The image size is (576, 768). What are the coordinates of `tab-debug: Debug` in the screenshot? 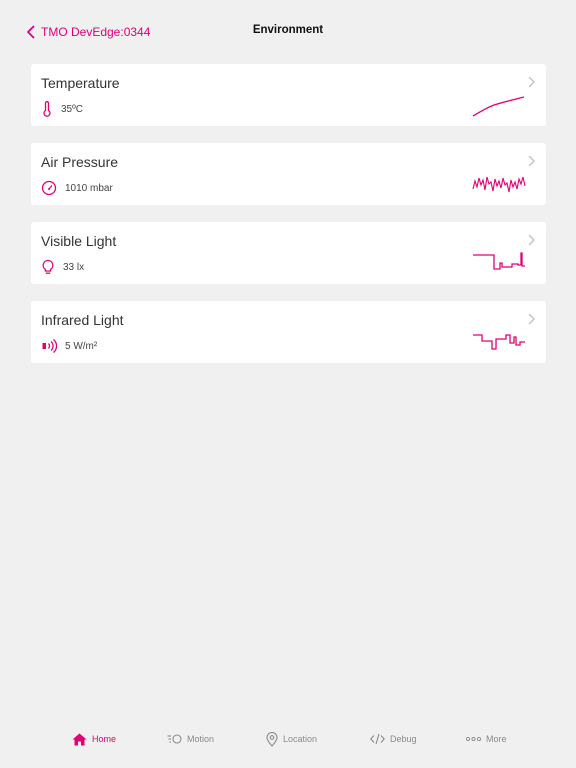 It's located at (393, 739).